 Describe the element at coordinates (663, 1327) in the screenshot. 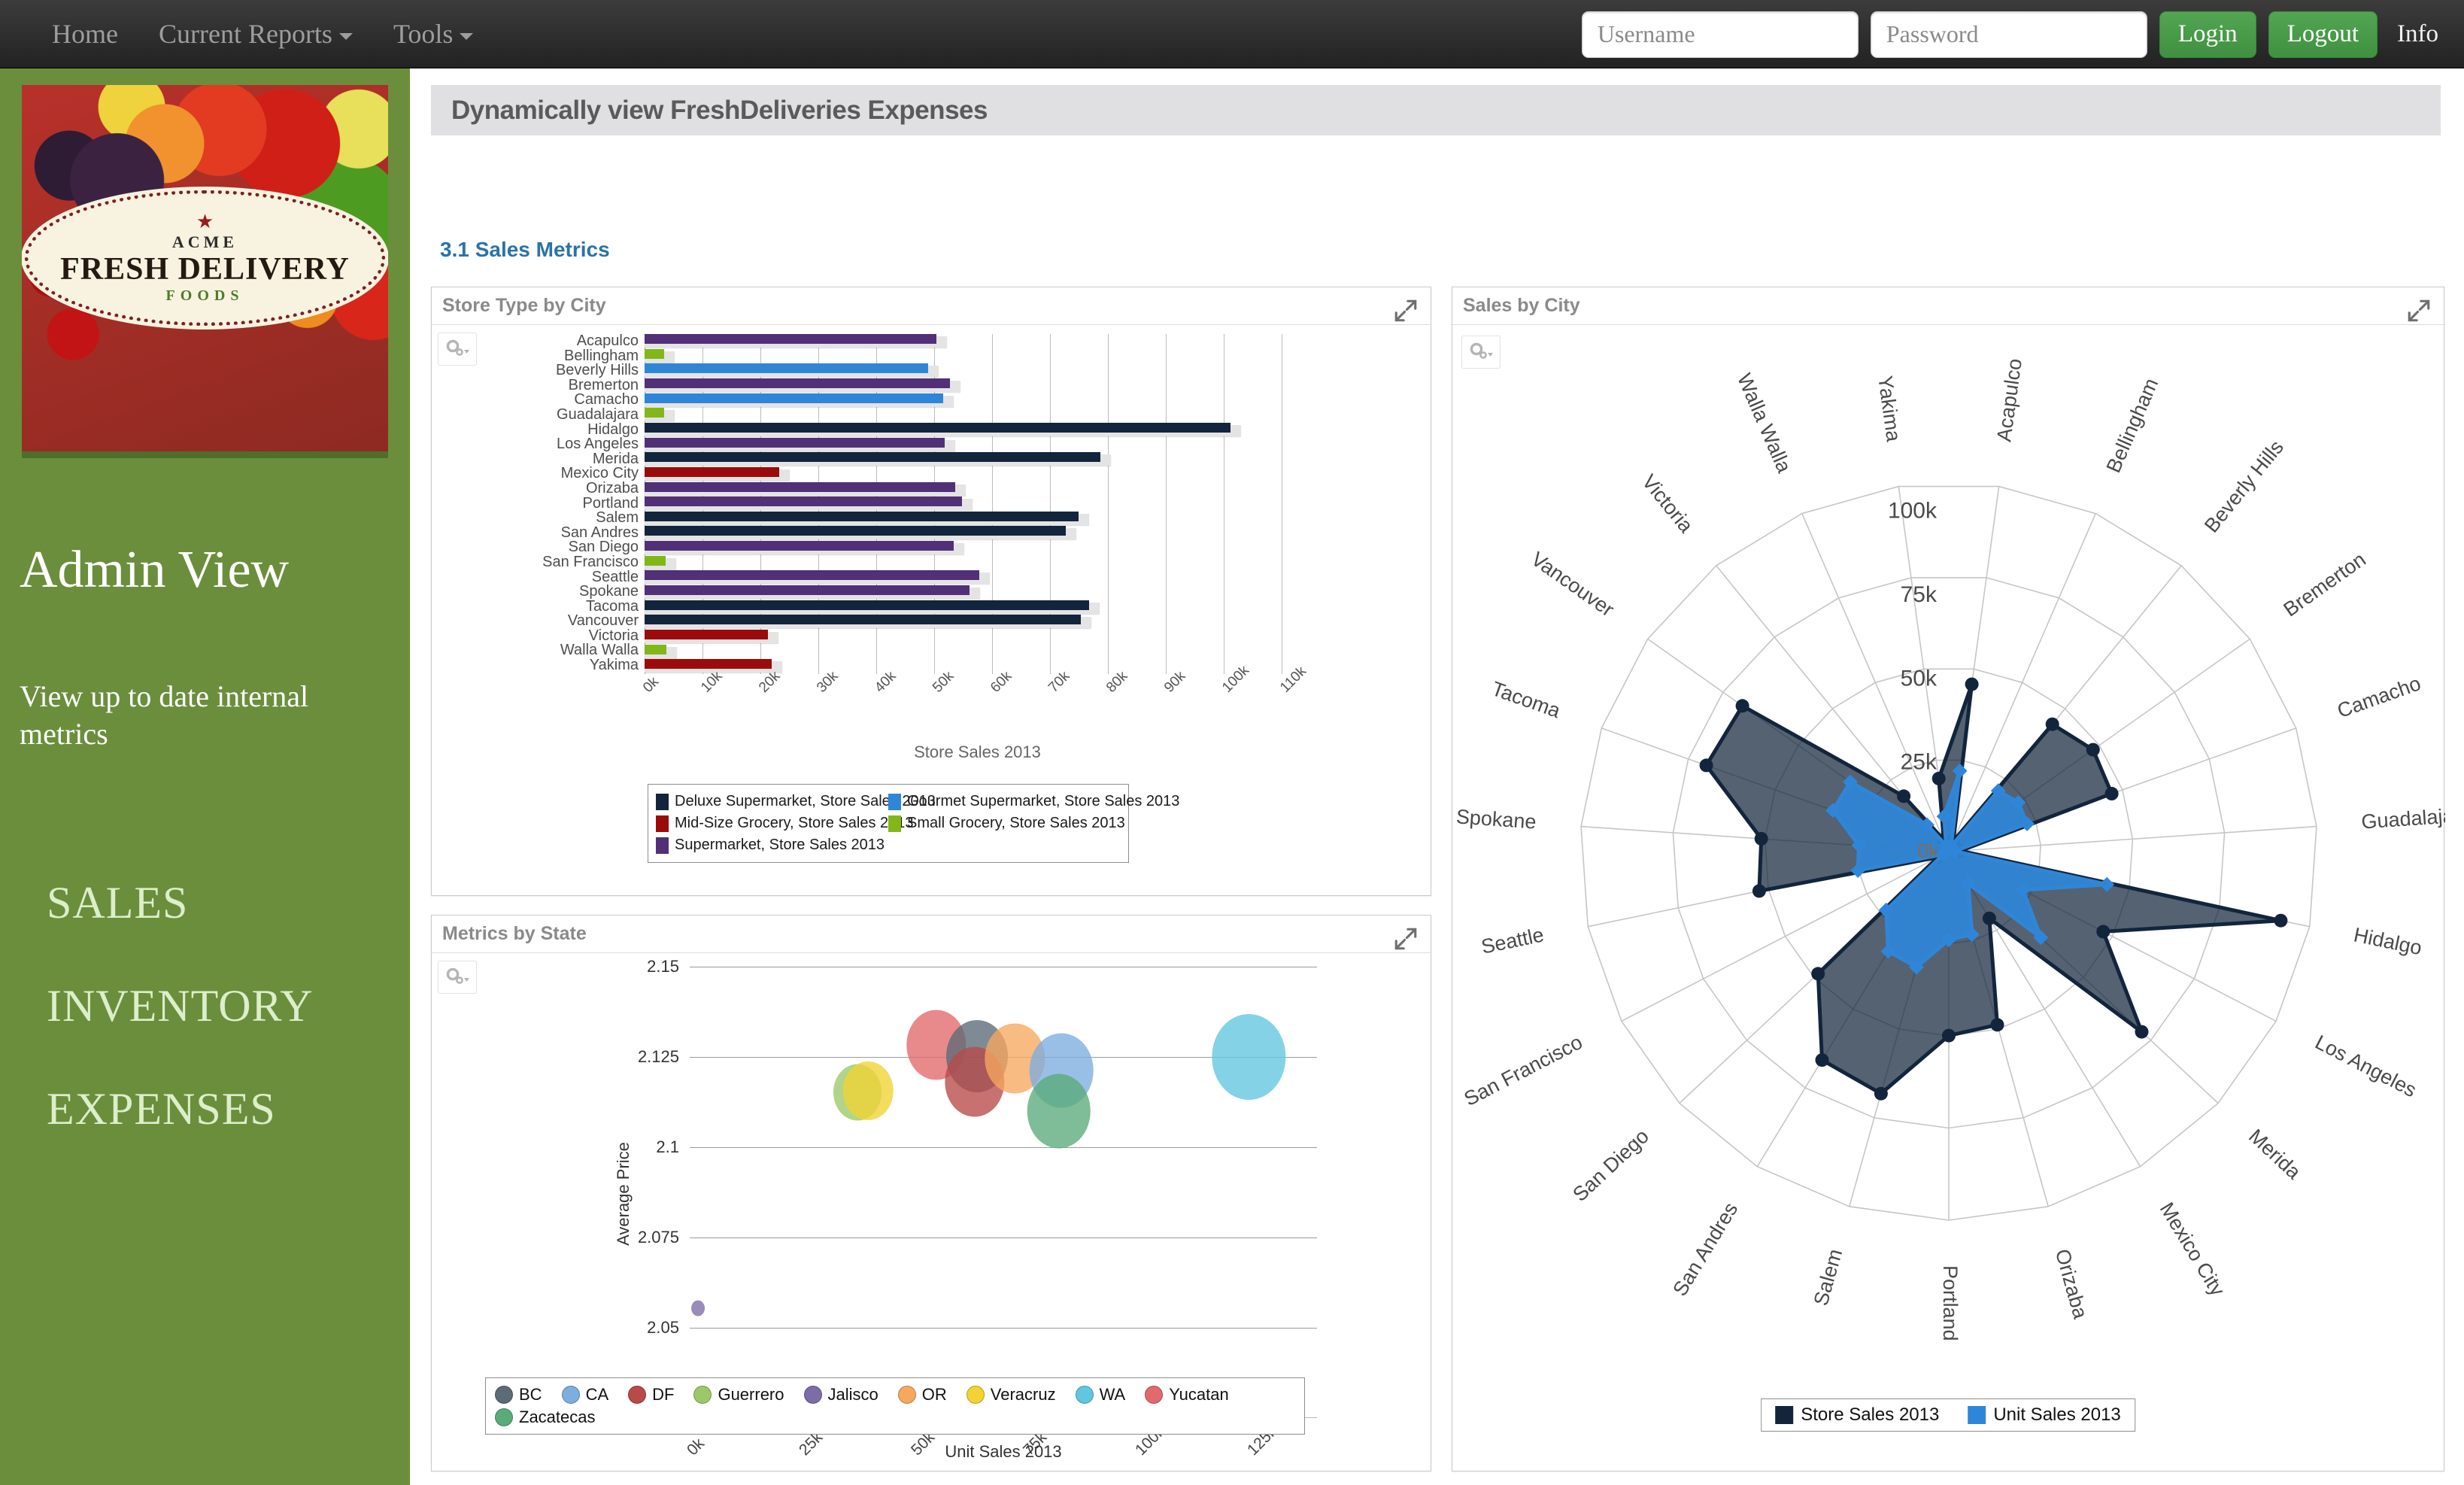

I see `bubble-y-tick-label: 2.05` at that location.